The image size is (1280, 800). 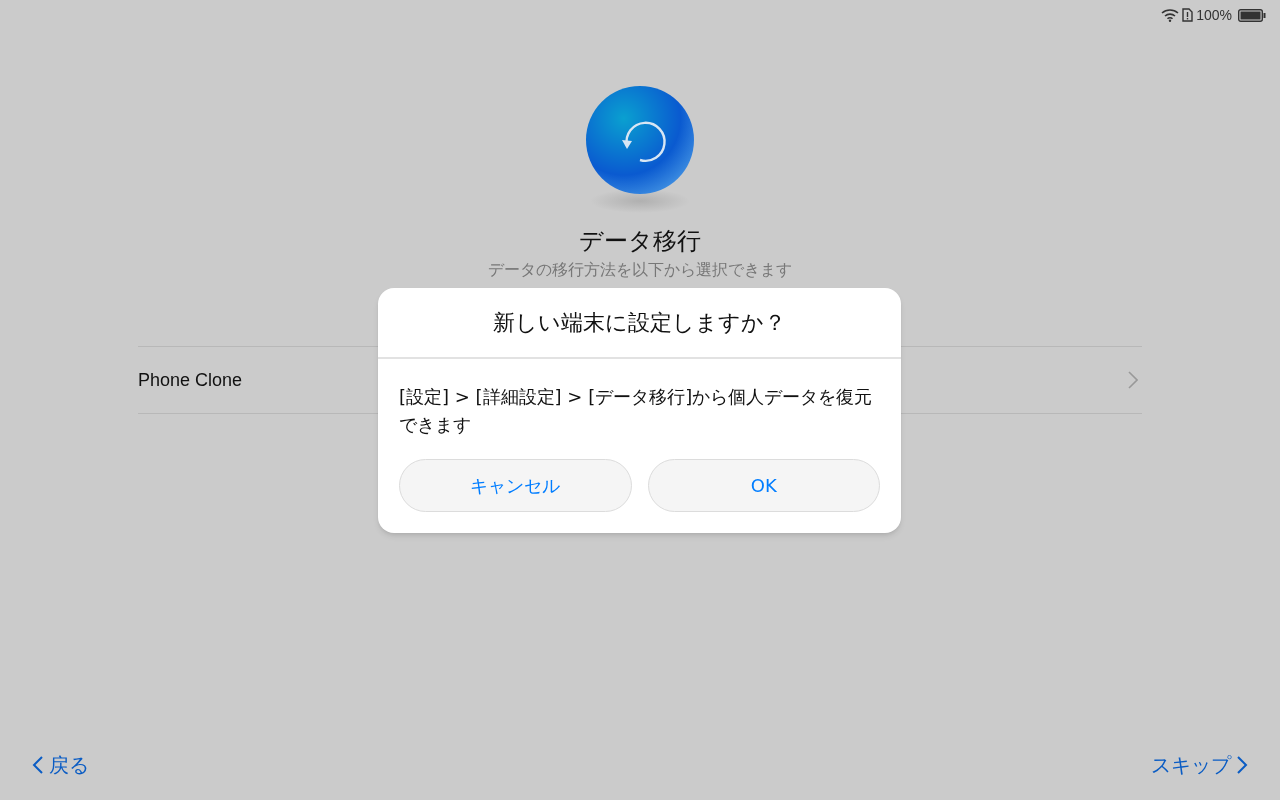 What do you see at coordinates (639, 323) in the screenshot?
I see `dialog-title: 新しい端末に設定しますか？` at bounding box center [639, 323].